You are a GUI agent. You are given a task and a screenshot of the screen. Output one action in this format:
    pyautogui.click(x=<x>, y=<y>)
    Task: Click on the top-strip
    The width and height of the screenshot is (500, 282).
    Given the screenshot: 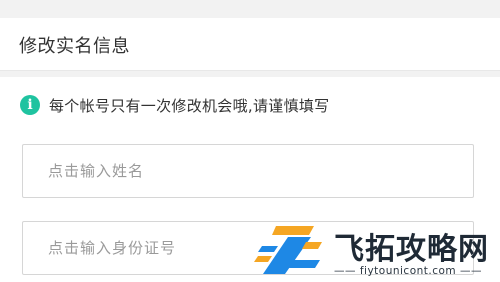 What is the action you would take?
    pyautogui.click(x=250, y=9)
    